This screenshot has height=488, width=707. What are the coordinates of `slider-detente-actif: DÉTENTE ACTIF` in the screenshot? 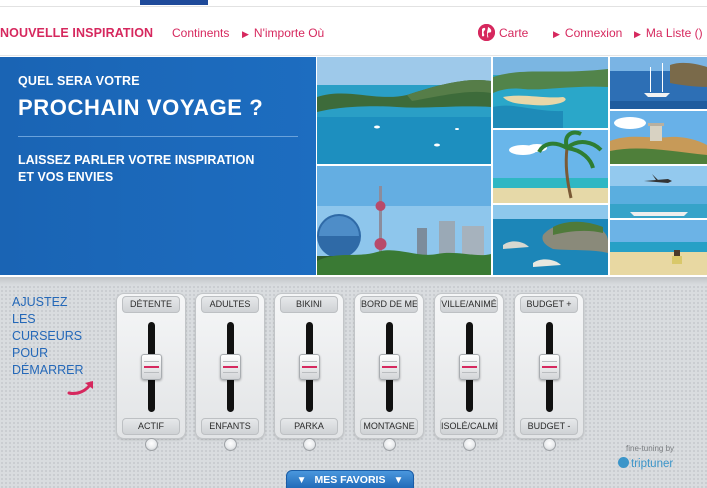 It's located at (151, 372).